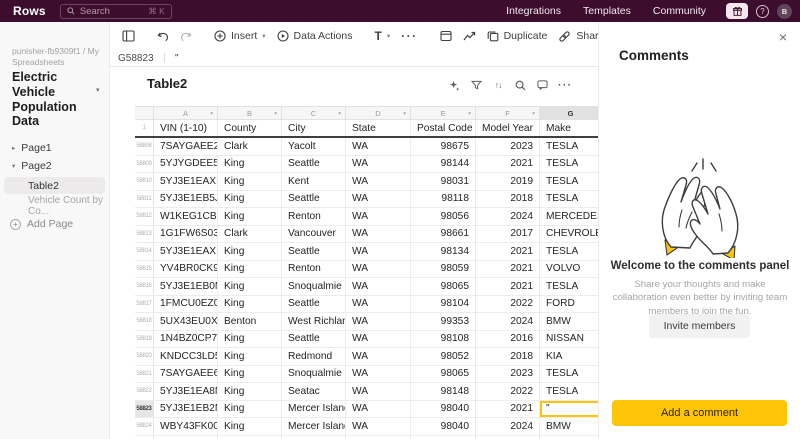 This screenshot has width=800, height=439. What do you see at coordinates (186, 198) in the screenshot?
I see `cell: 5YJ3E1EB5J` at bounding box center [186, 198].